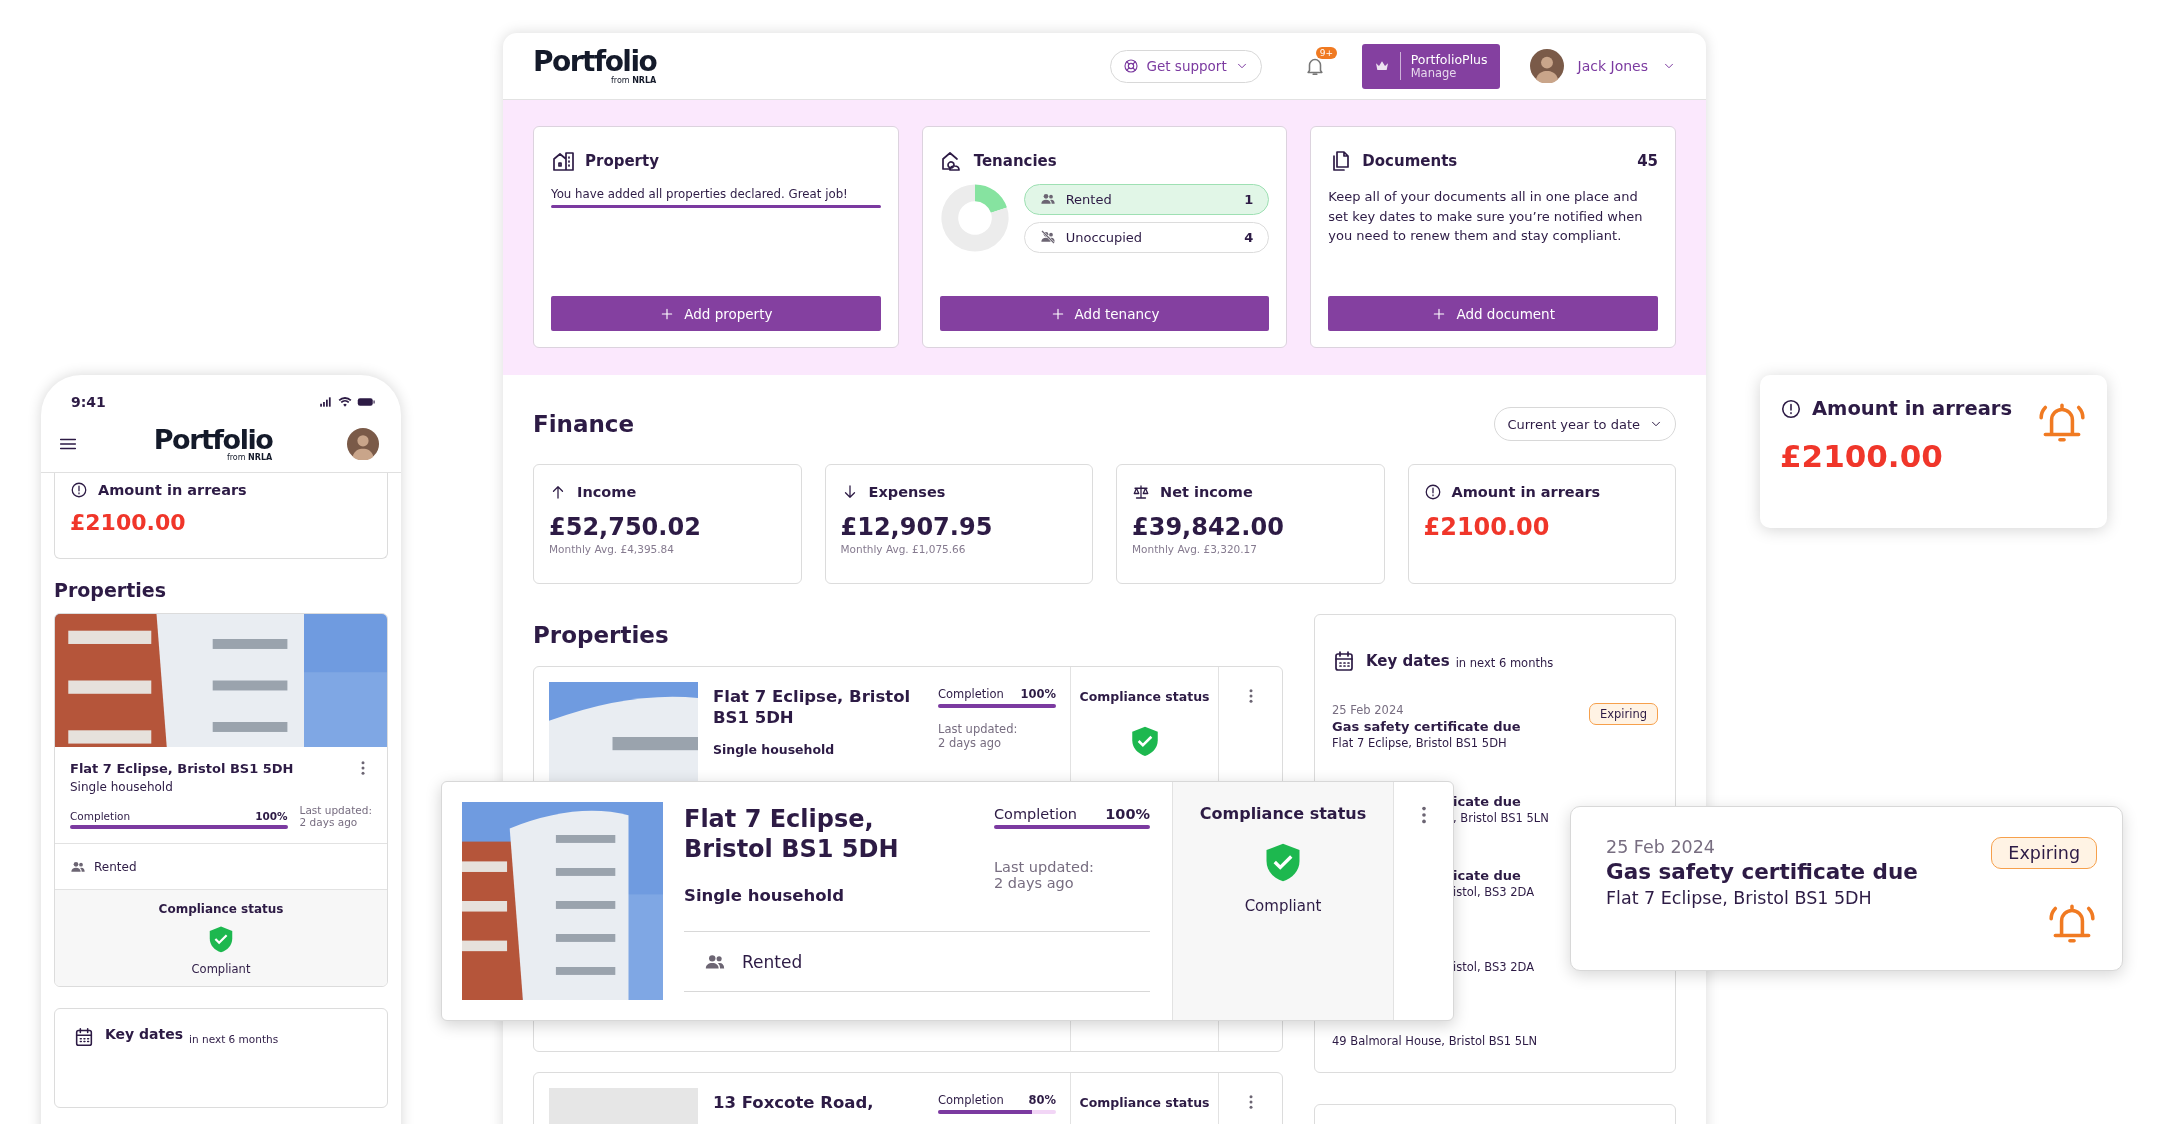 The width and height of the screenshot is (2164, 1124). I want to click on tenancy-label: Unoccupied, so click(1104, 237).